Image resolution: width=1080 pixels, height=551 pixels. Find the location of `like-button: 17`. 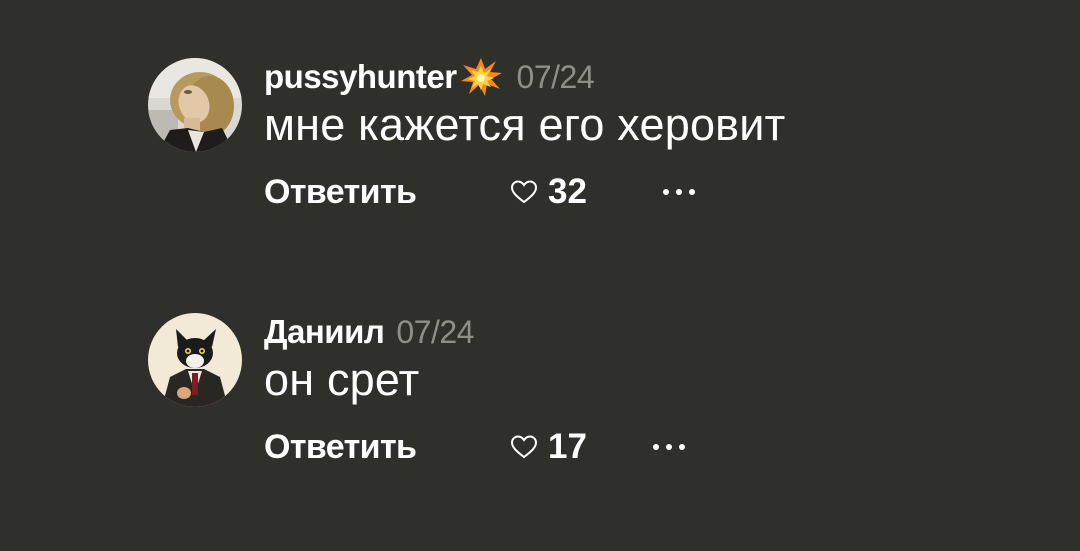

like-button: 17 is located at coordinates (581, 447).